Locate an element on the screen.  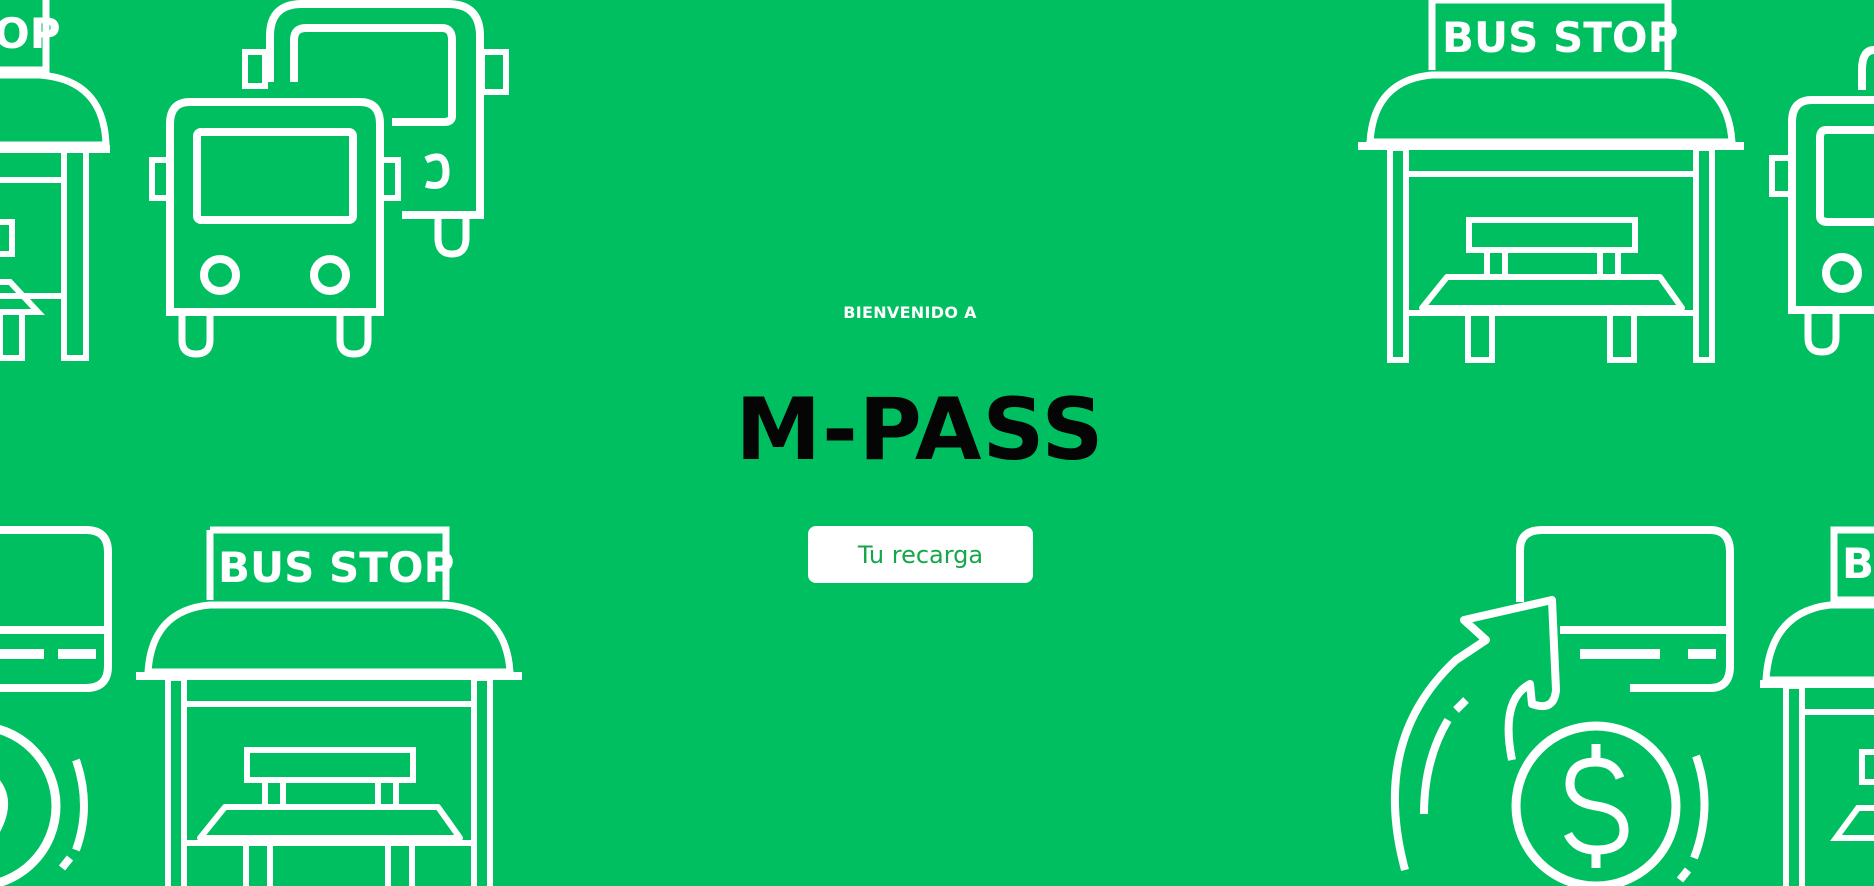
welcome-text: BIENVENIDO A is located at coordinates (910, 312).